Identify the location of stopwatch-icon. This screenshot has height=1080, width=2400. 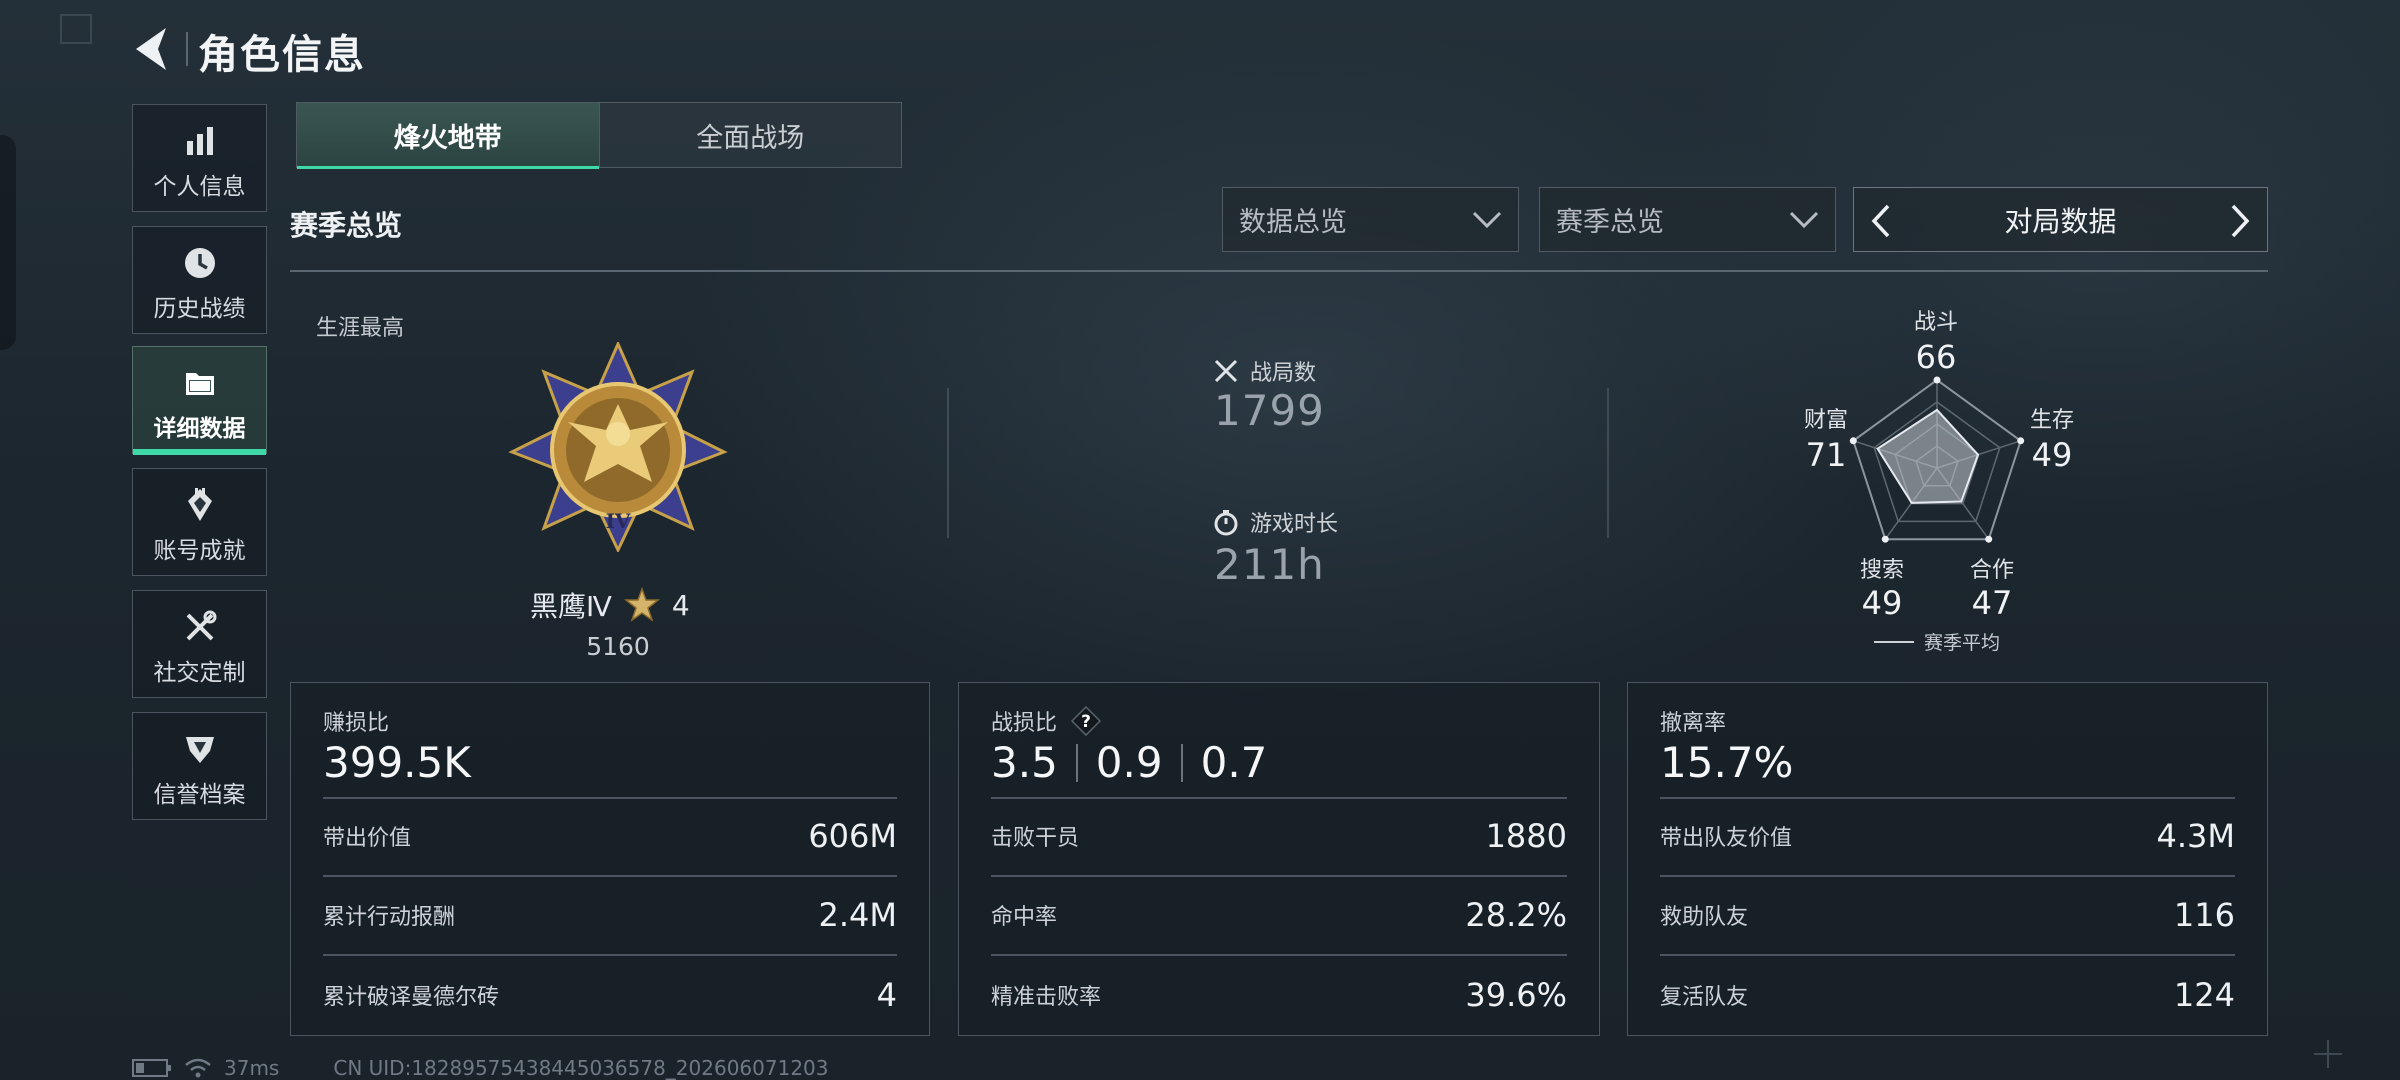
(1226, 523).